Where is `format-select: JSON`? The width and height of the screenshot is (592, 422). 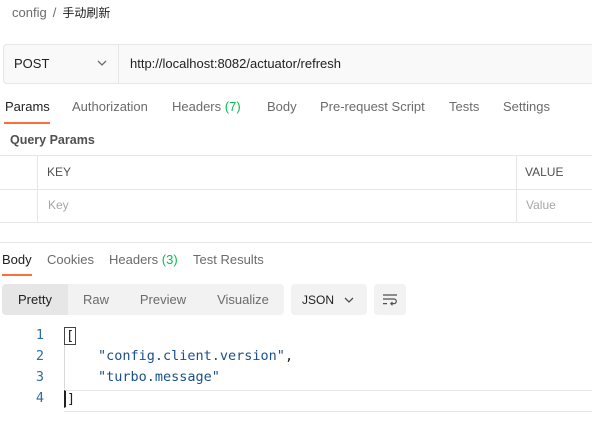 format-select: JSON is located at coordinates (329, 299).